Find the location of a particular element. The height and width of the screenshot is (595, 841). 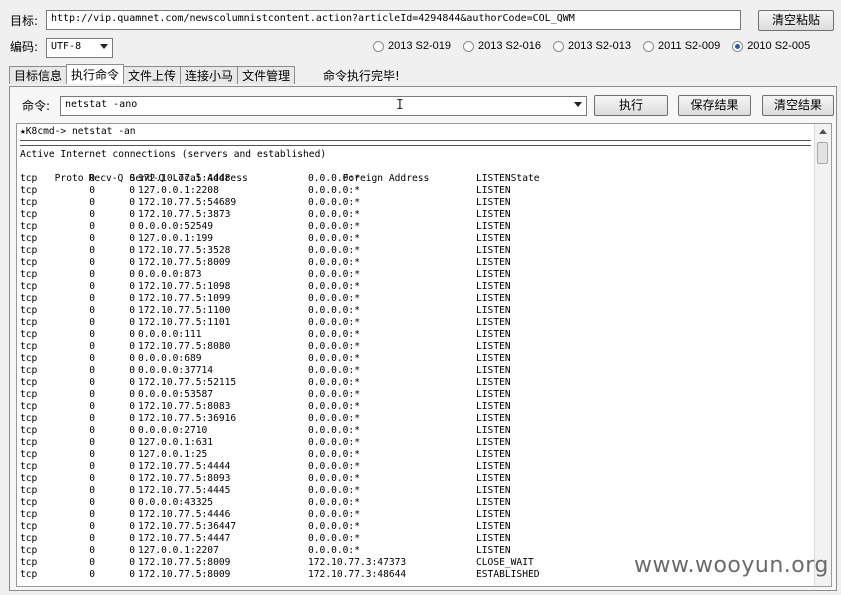

tab-2: 文件上传 is located at coordinates (152, 75).